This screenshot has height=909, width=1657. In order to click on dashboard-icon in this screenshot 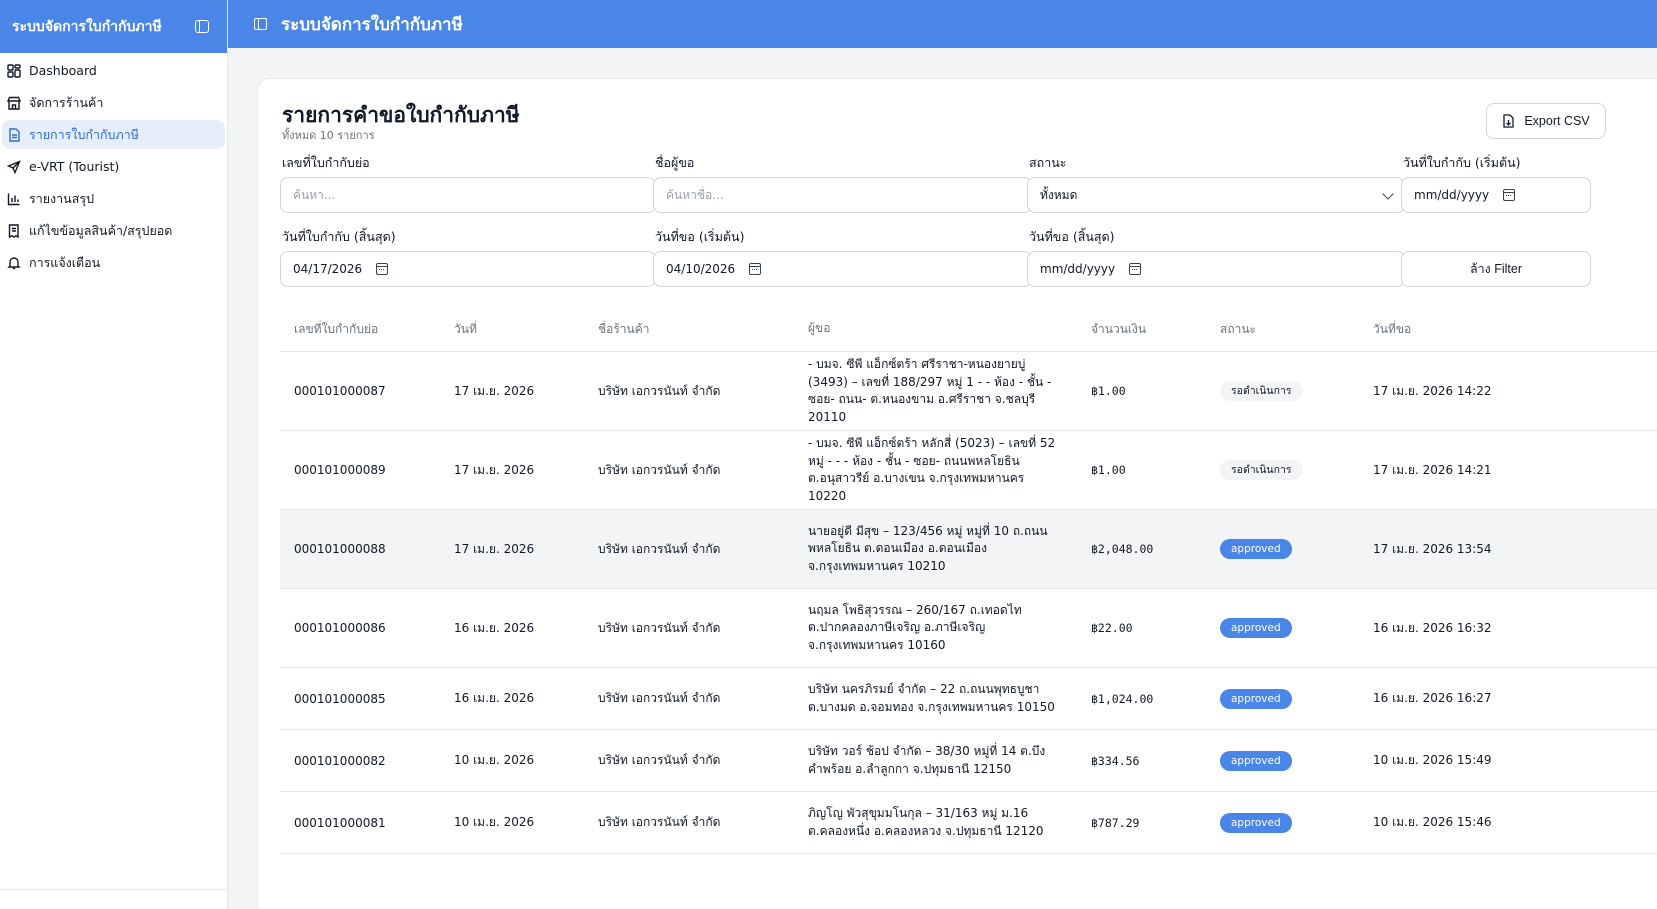, I will do `click(14, 70)`.